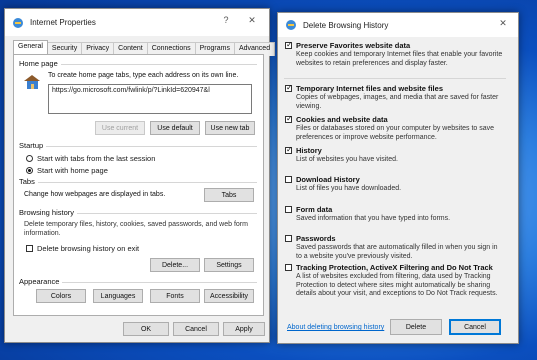 The width and height of the screenshot is (537, 360). What do you see at coordinates (353, 45) in the screenshot?
I see `delete-option-title: Preserve Favorites website data` at bounding box center [353, 45].